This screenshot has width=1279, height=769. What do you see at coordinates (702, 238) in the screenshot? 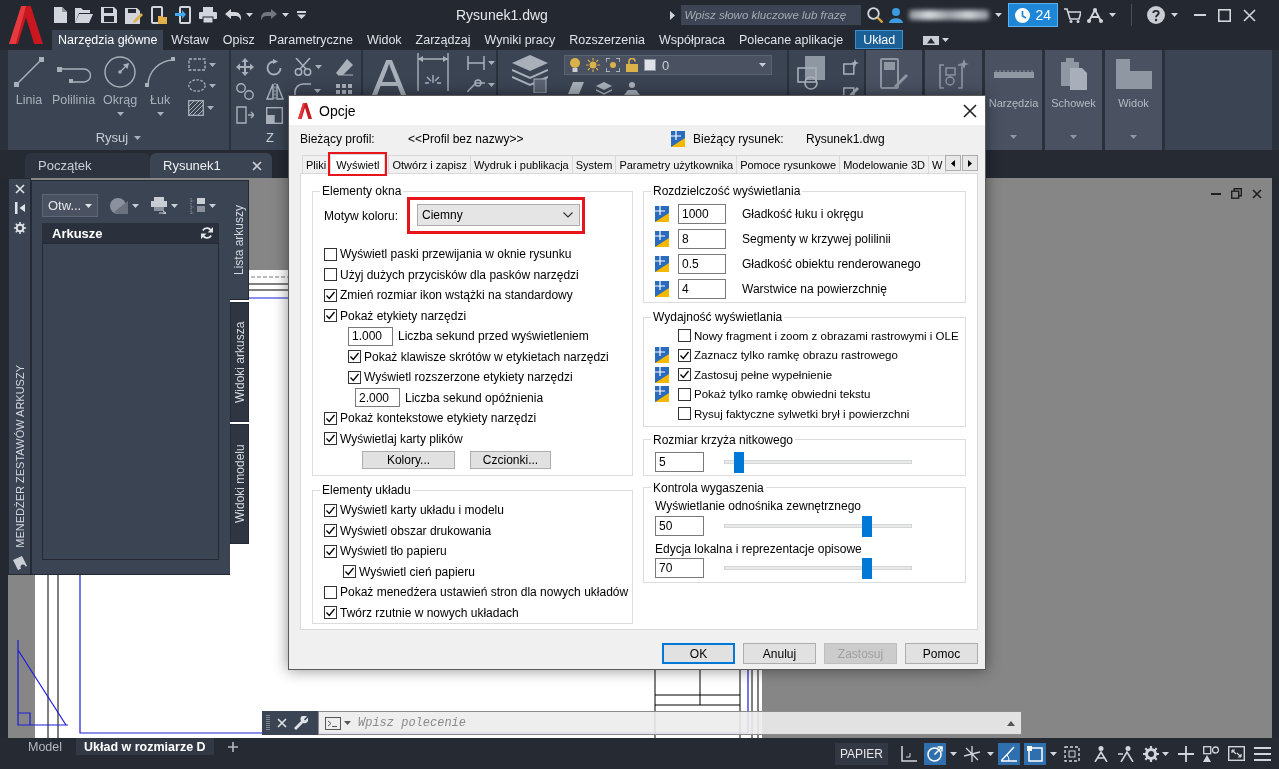
I see `number-field: 8` at bounding box center [702, 238].